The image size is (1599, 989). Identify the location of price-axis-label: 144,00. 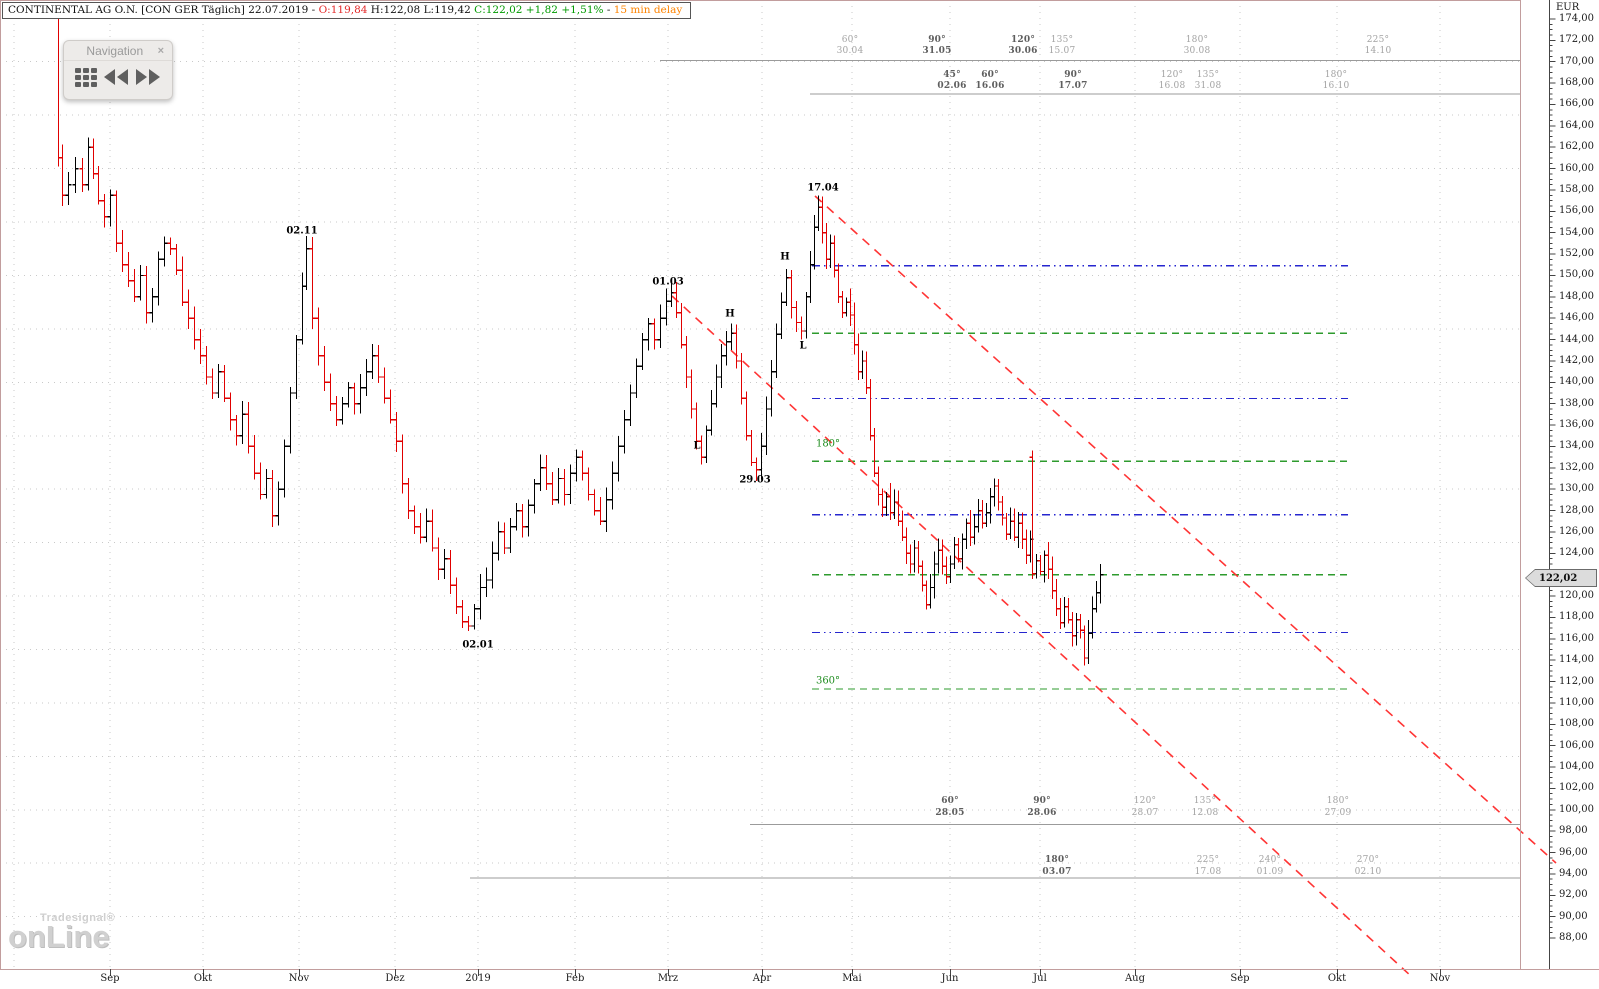
(1576, 339).